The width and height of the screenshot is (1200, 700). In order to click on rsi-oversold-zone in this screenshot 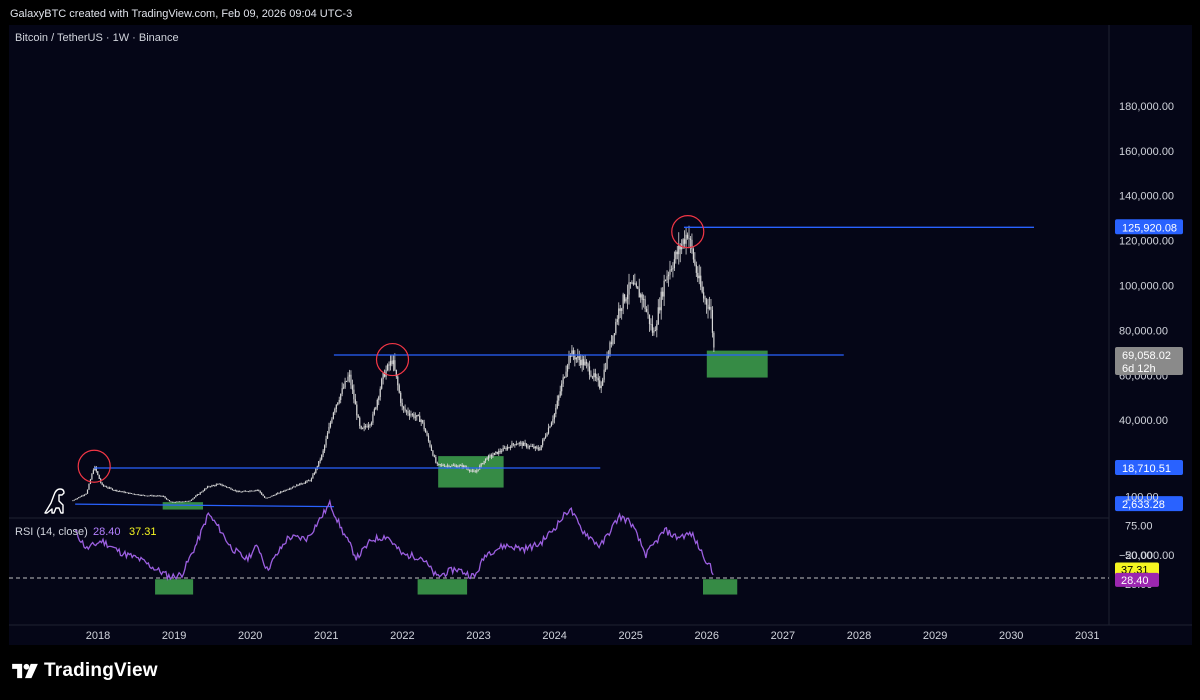, I will do `click(174, 587)`.